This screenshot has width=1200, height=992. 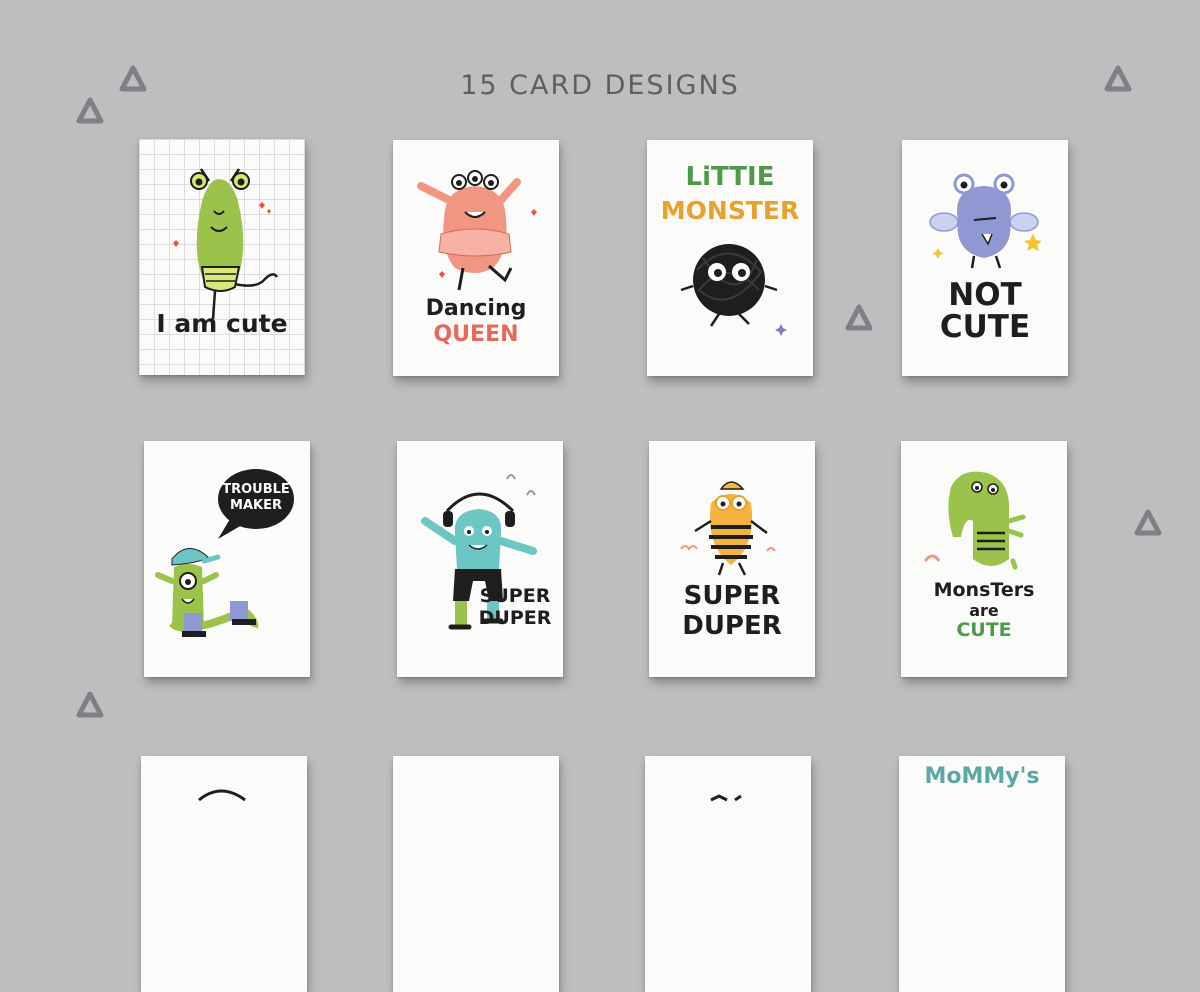 I want to click on card-trouble-maker: TROUBLE MAKER, so click(x=227, y=559).